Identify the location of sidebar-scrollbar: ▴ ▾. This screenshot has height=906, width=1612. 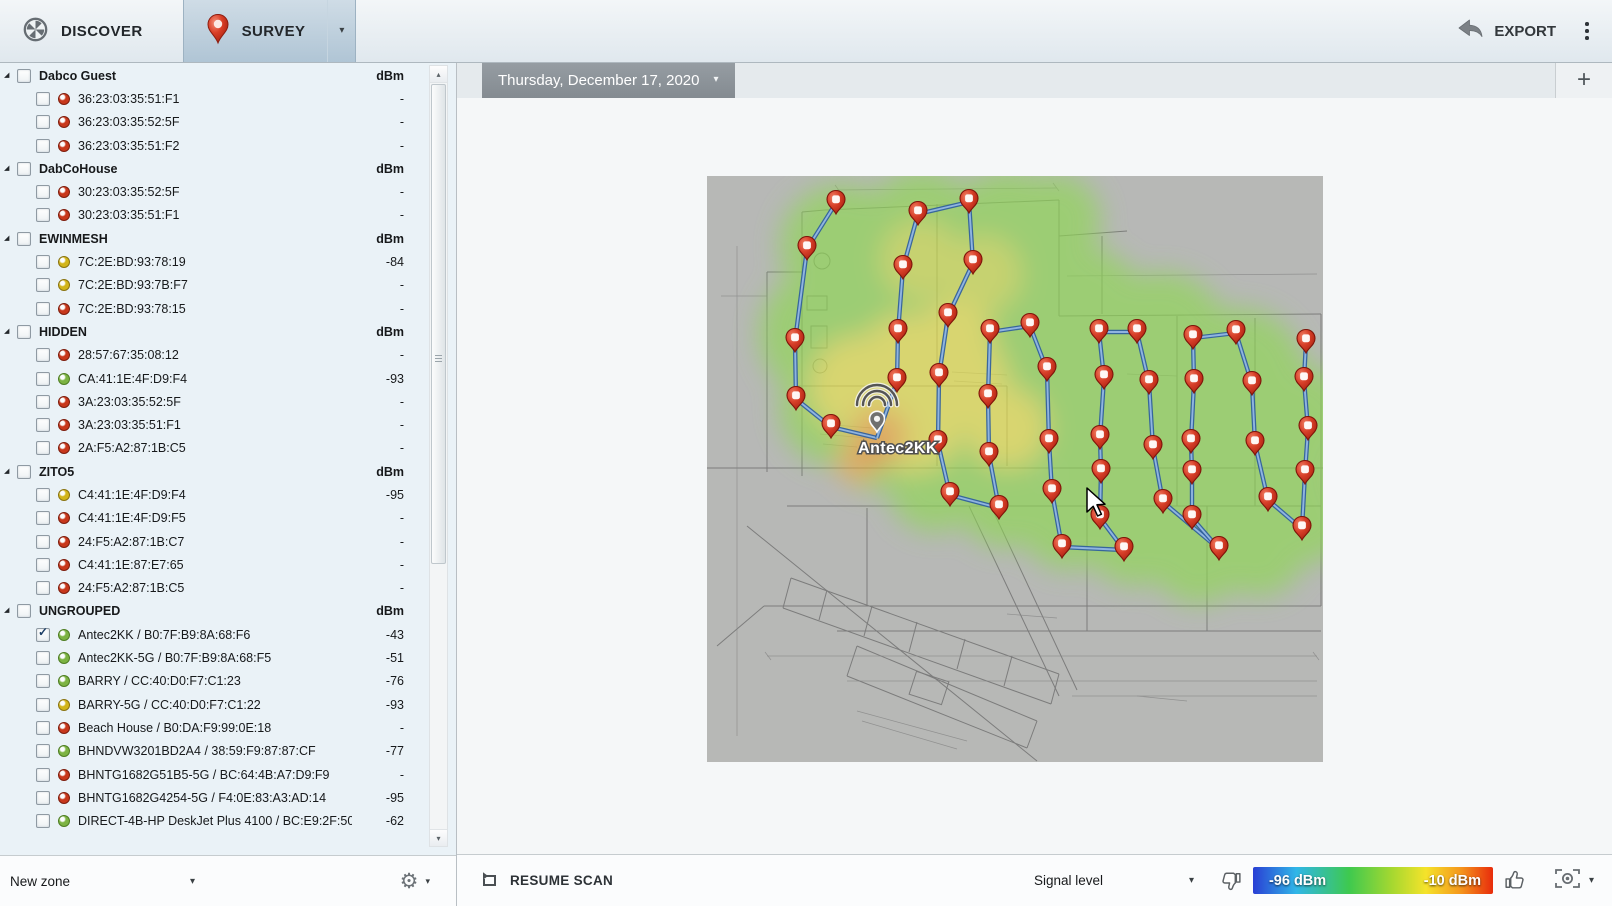
(438, 456).